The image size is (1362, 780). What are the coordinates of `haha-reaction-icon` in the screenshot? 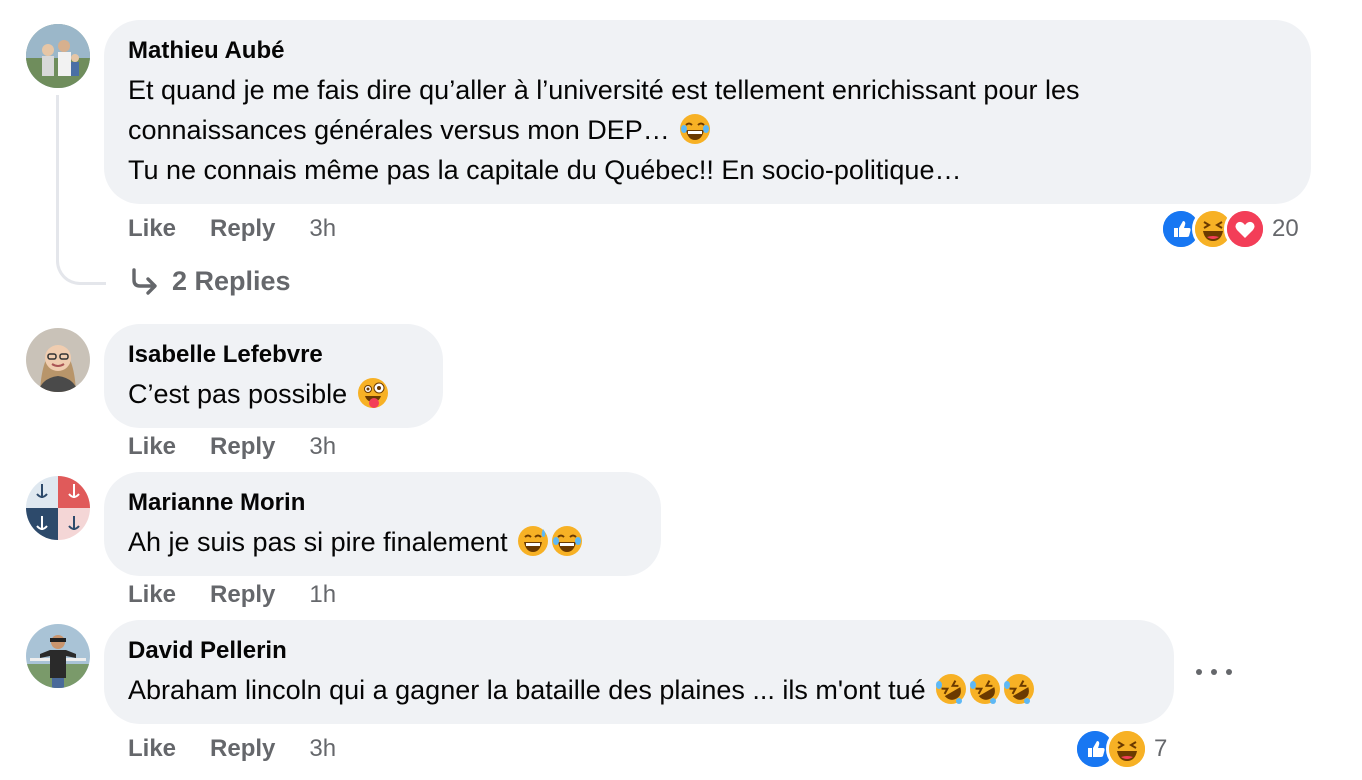 It's located at (1127, 749).